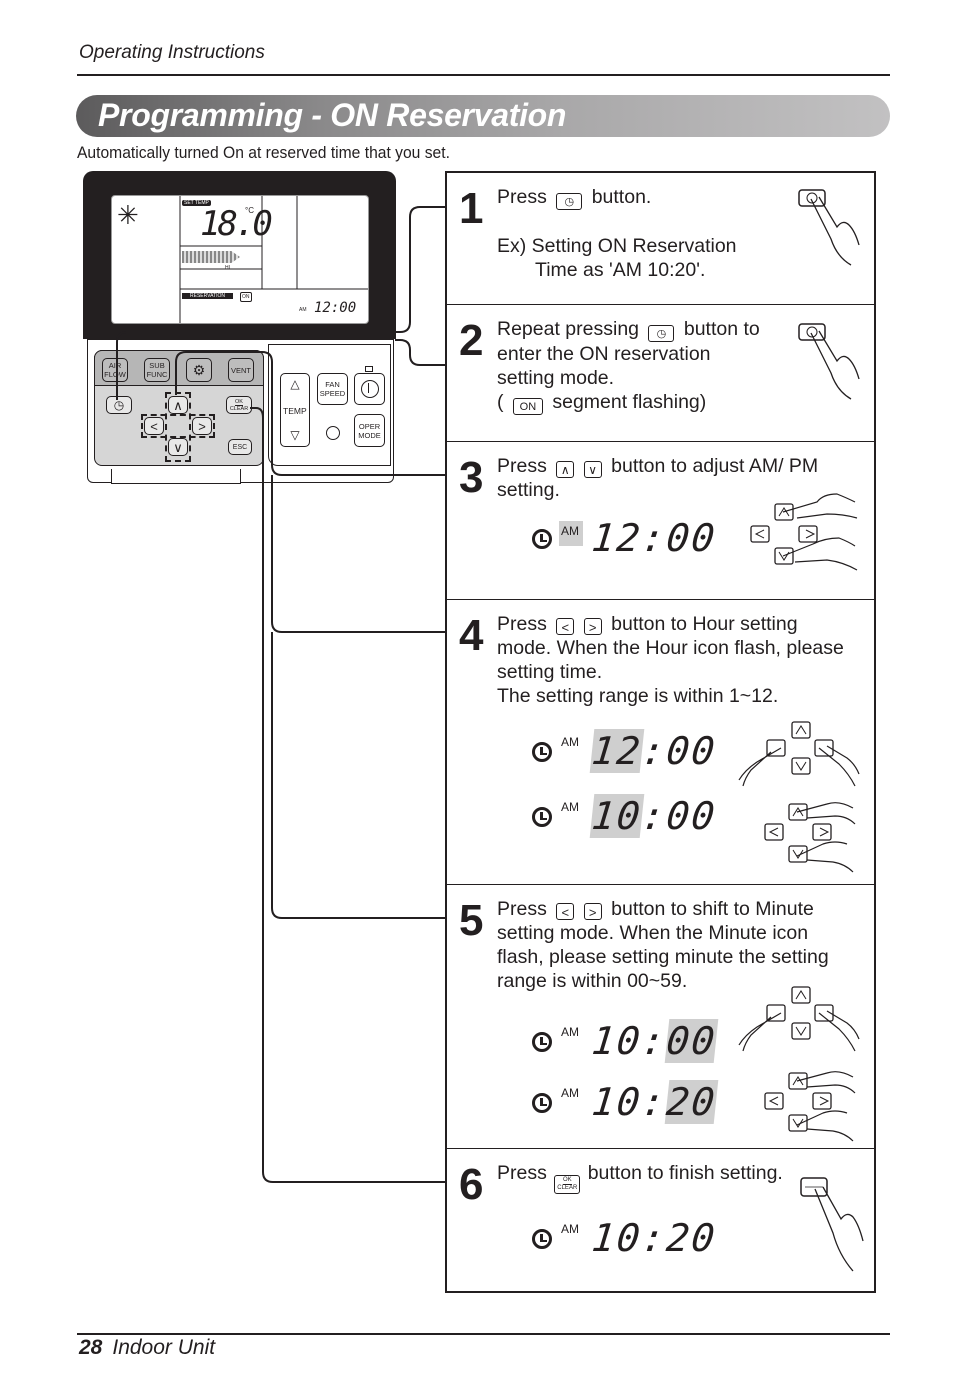  I want to click on example-line-2: Time as 'AM 10:20'., so click(620, 270).